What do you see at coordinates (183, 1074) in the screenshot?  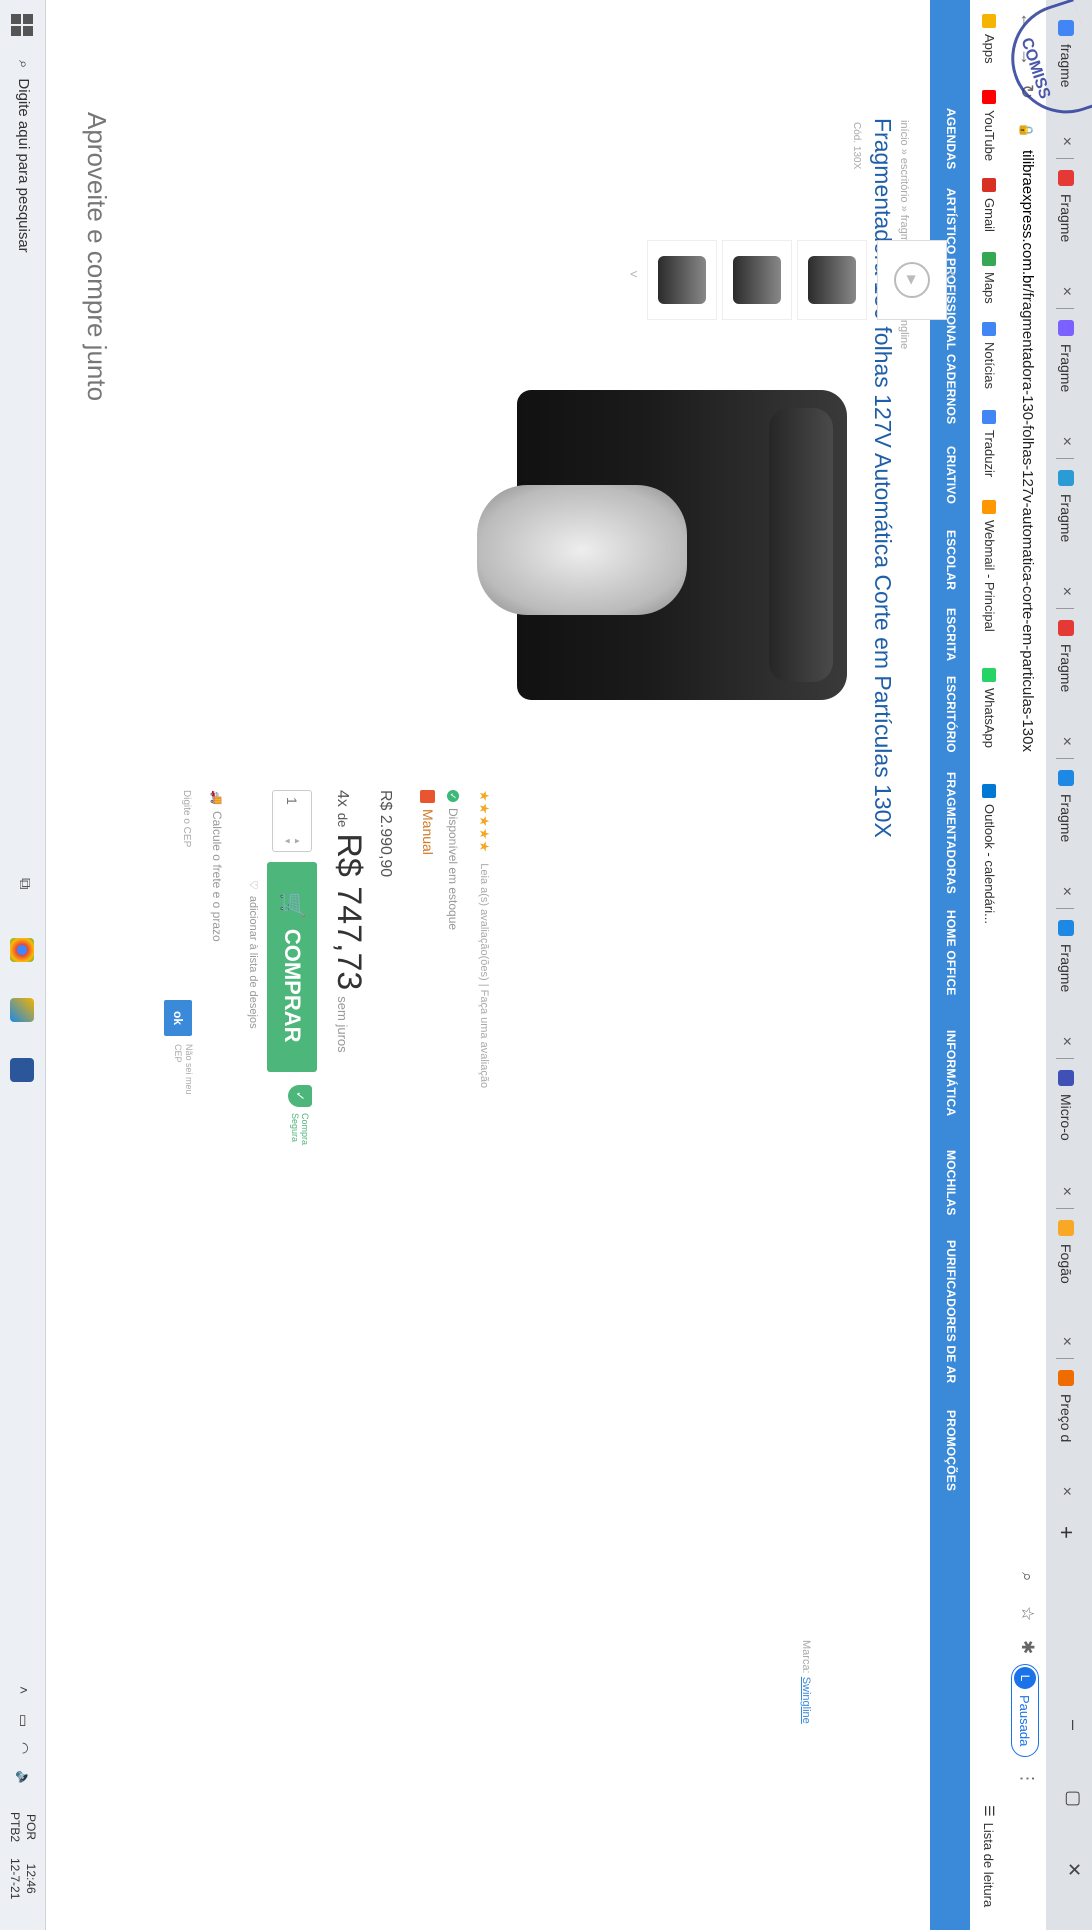 I see `no-cep-link: Não sei meu CEP` at bounding box center [183, 1074].